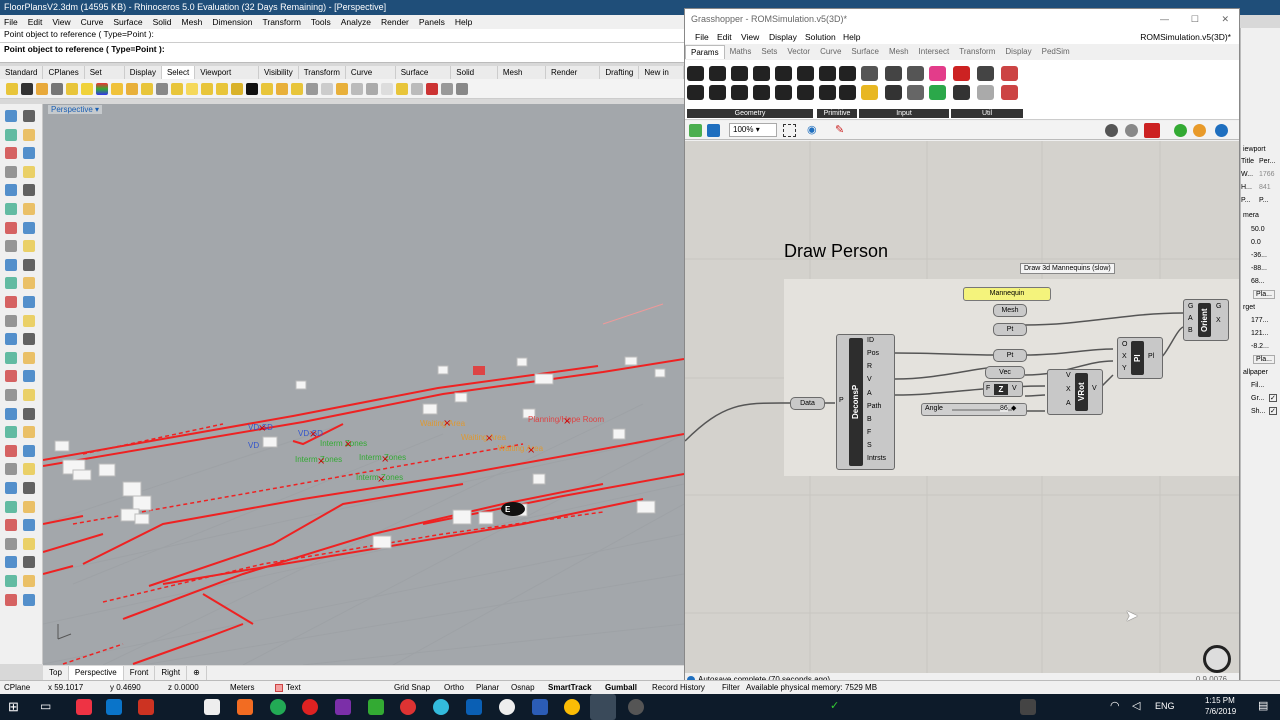 The width and height of the screenshot is (1280, 720). Describe the element at coordinates (279, 72) in the screenshot. I see `tab-visibility: Visibility` at that location.